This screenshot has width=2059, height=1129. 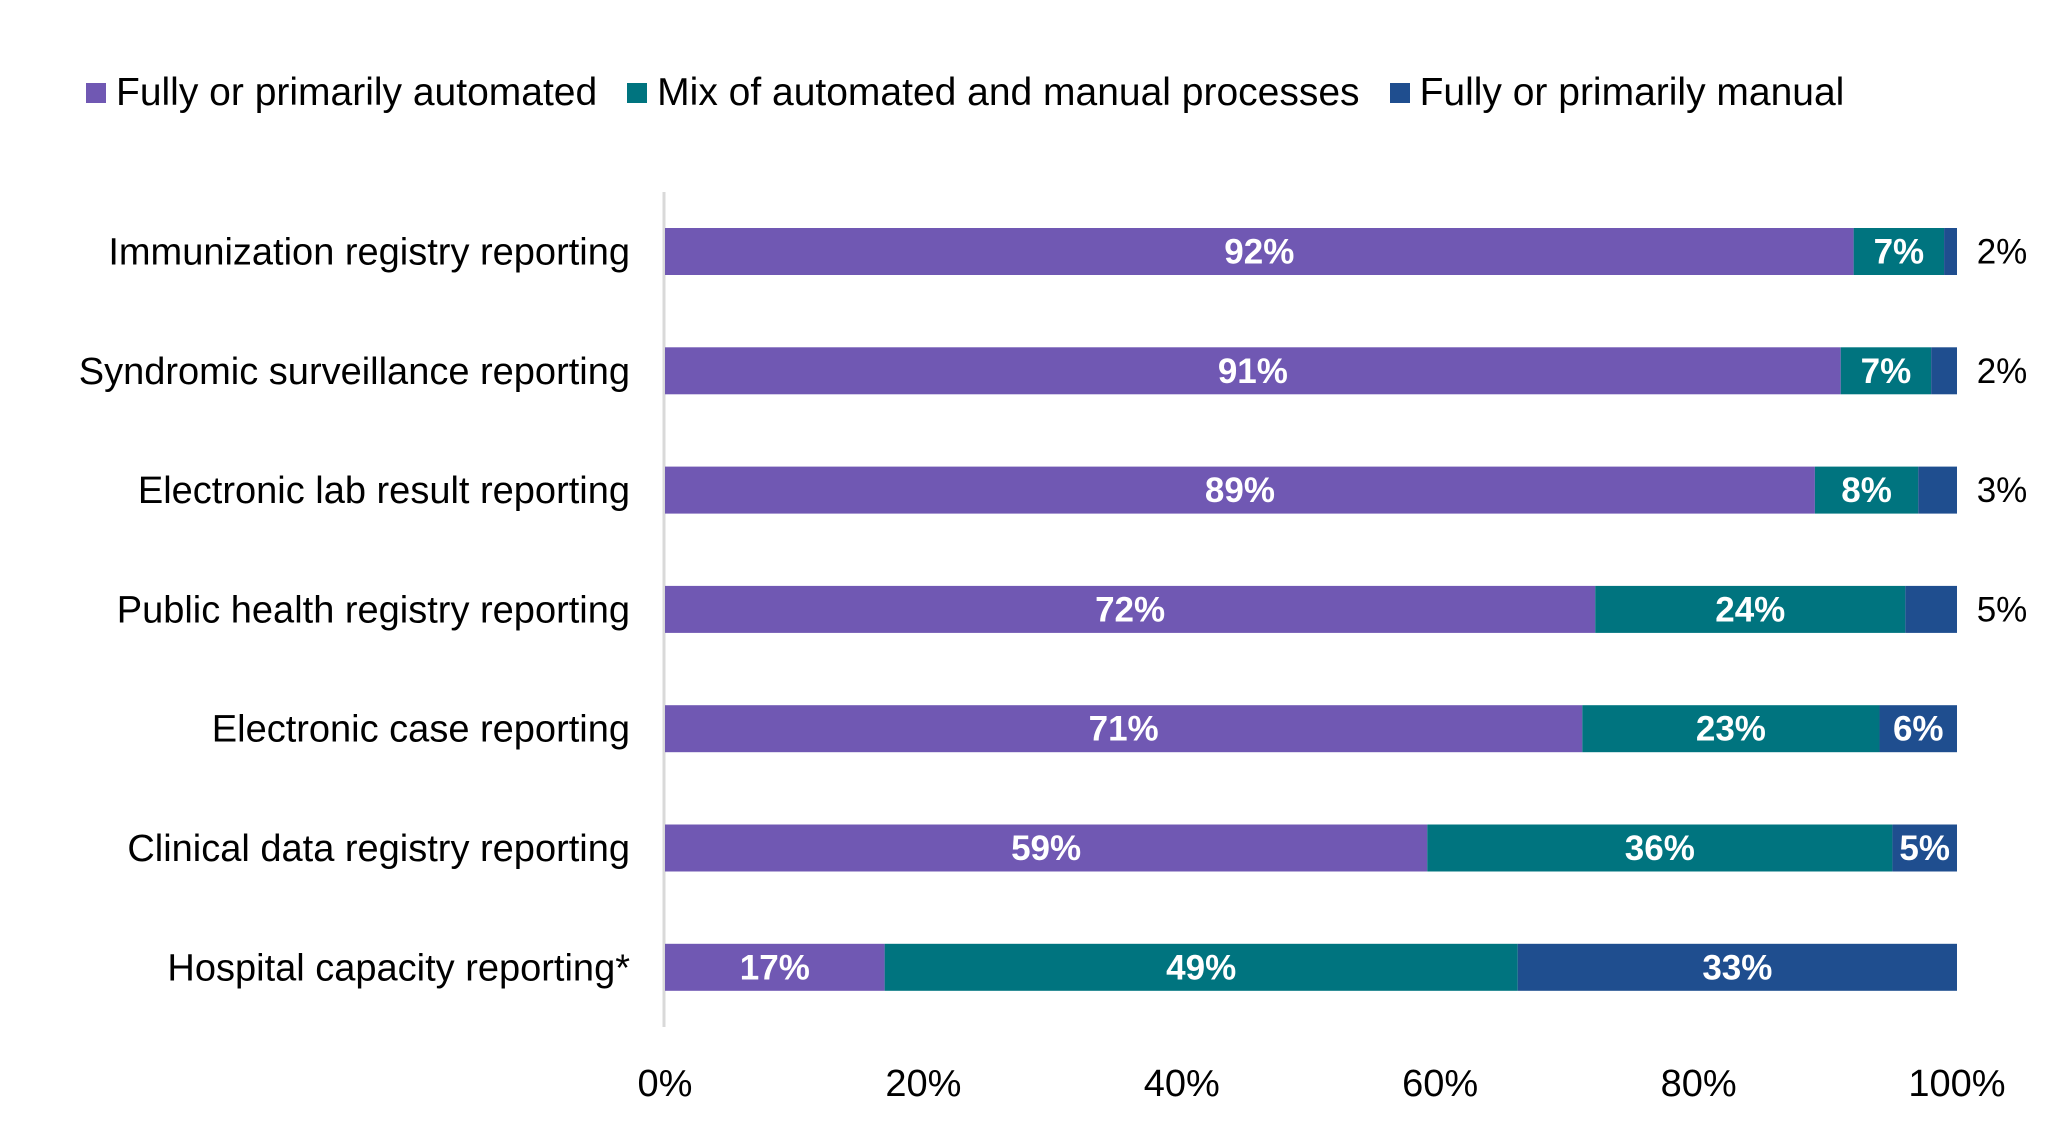 I want to click on data-label: 71%, so click(x=1124, y=729).